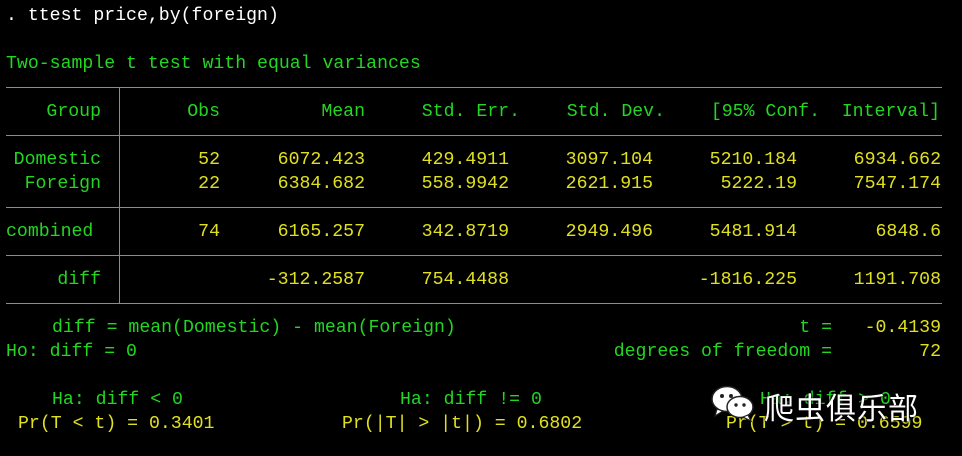 The image size is (962, 456). Describe the element at coordinates (79, 280) in the screenshot. I see `row-group-label: diff` at that location.